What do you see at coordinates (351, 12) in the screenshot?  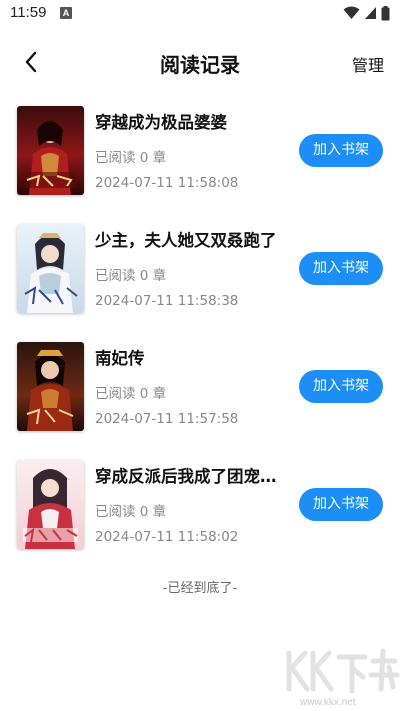 I see `wifi-icon` at bounding box center [351, 12].